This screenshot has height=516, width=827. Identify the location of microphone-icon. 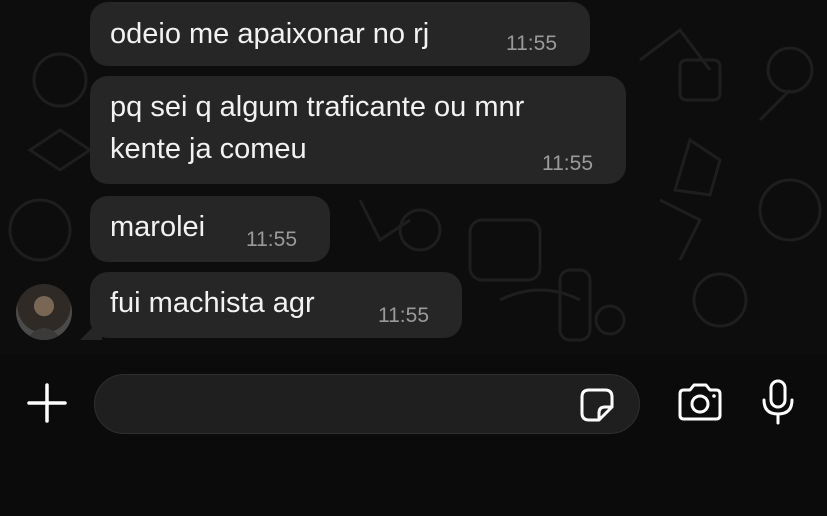
(778, 402).